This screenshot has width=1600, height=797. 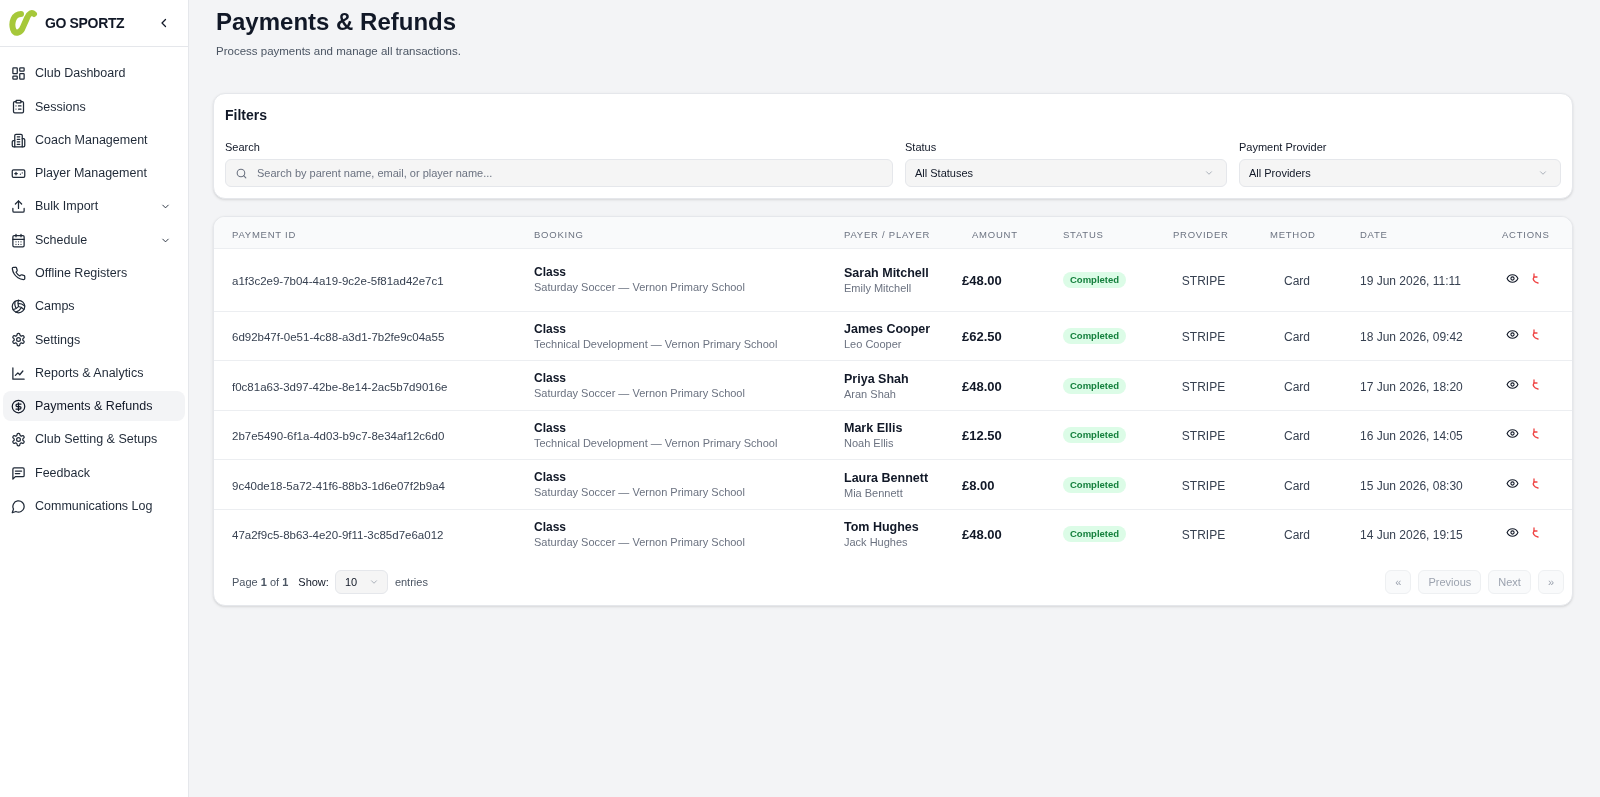 What do you see at coordinates (1201, 234) in the screenshot?
I see `column-header: PROVIDER` at bounding box center [1201, 234].